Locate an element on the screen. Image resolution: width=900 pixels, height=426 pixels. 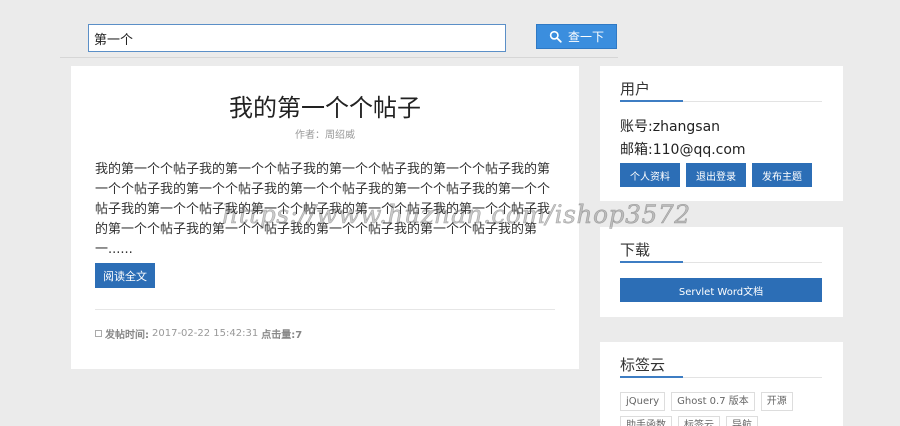
post-title: 我的第一个个帖子 is located at coordinates (325, 105).